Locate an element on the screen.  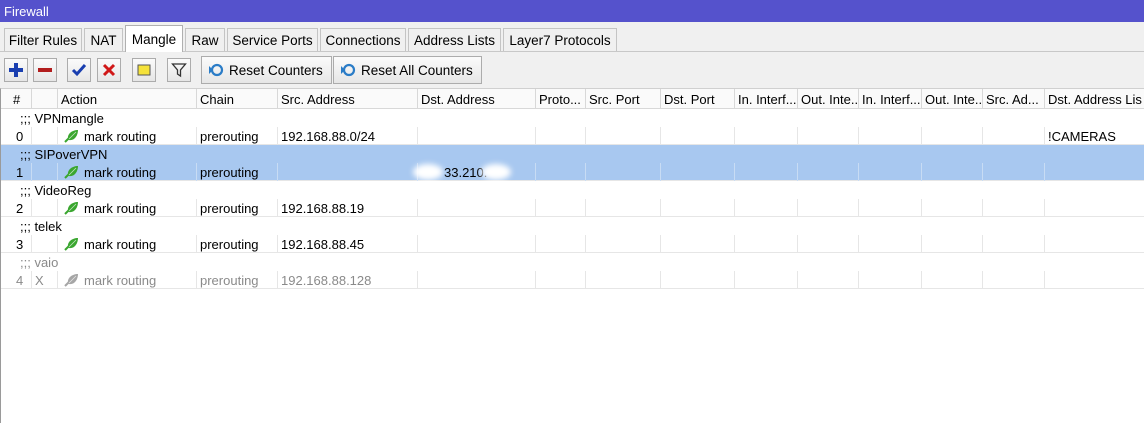
table-row: 2 mark routing prerouting 192.168.88.19 is located at coordinates (572, 208).